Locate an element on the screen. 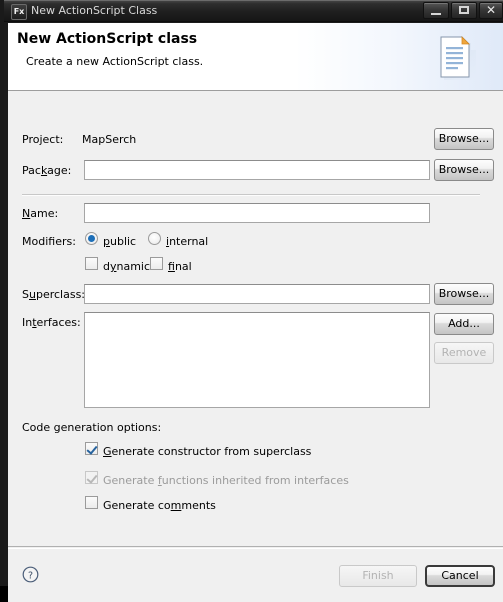 This screenshot has width=503, height=602. radio-public-mnemonic: p is located at coordinates (106, 241).